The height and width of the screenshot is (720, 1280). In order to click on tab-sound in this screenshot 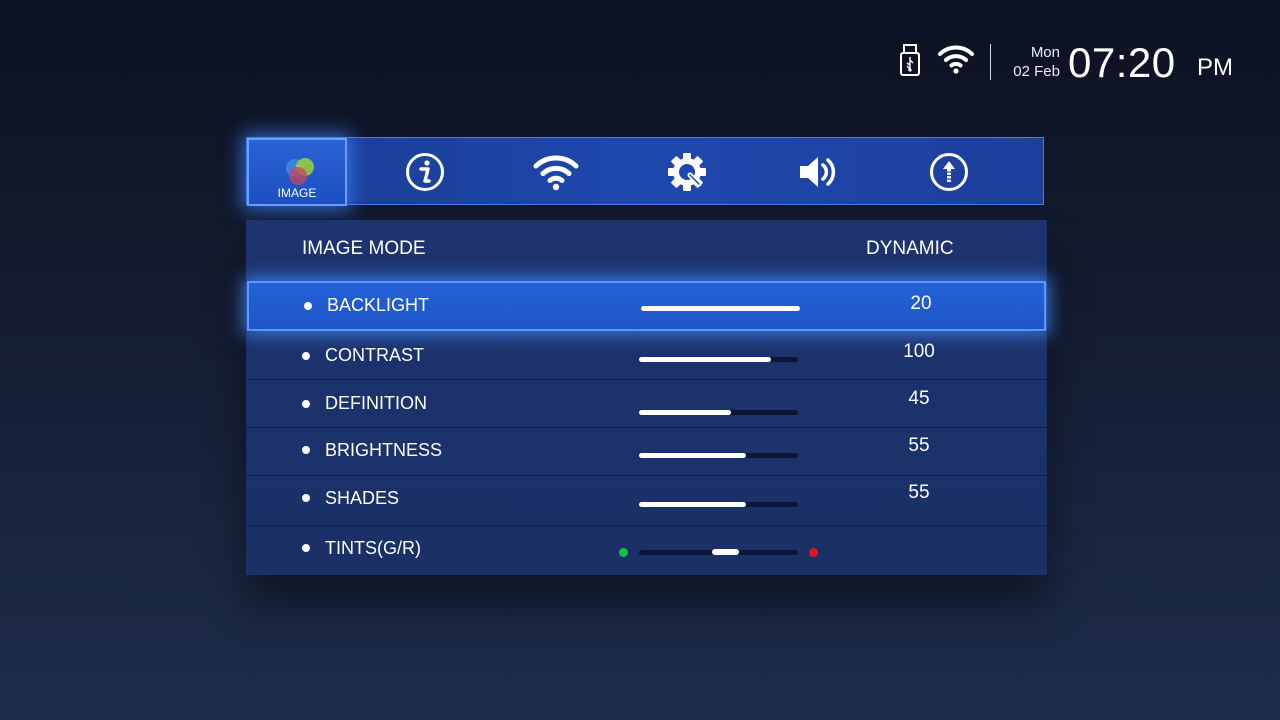, I will do `click(818, 172)`.